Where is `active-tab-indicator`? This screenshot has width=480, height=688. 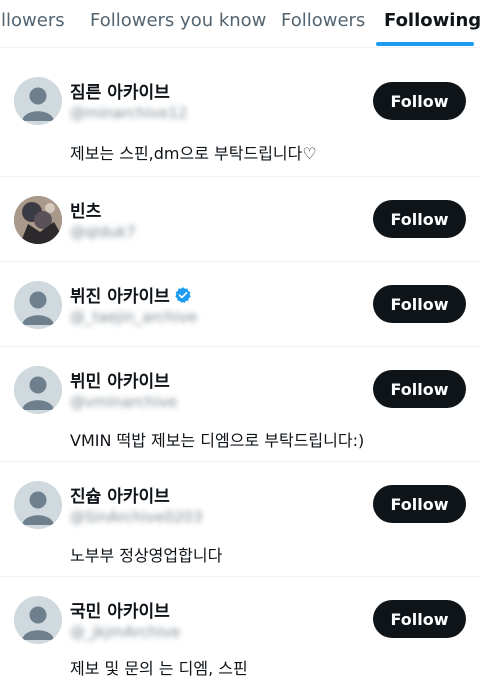
active-tab-indicator is located at coordinates (425, 44).